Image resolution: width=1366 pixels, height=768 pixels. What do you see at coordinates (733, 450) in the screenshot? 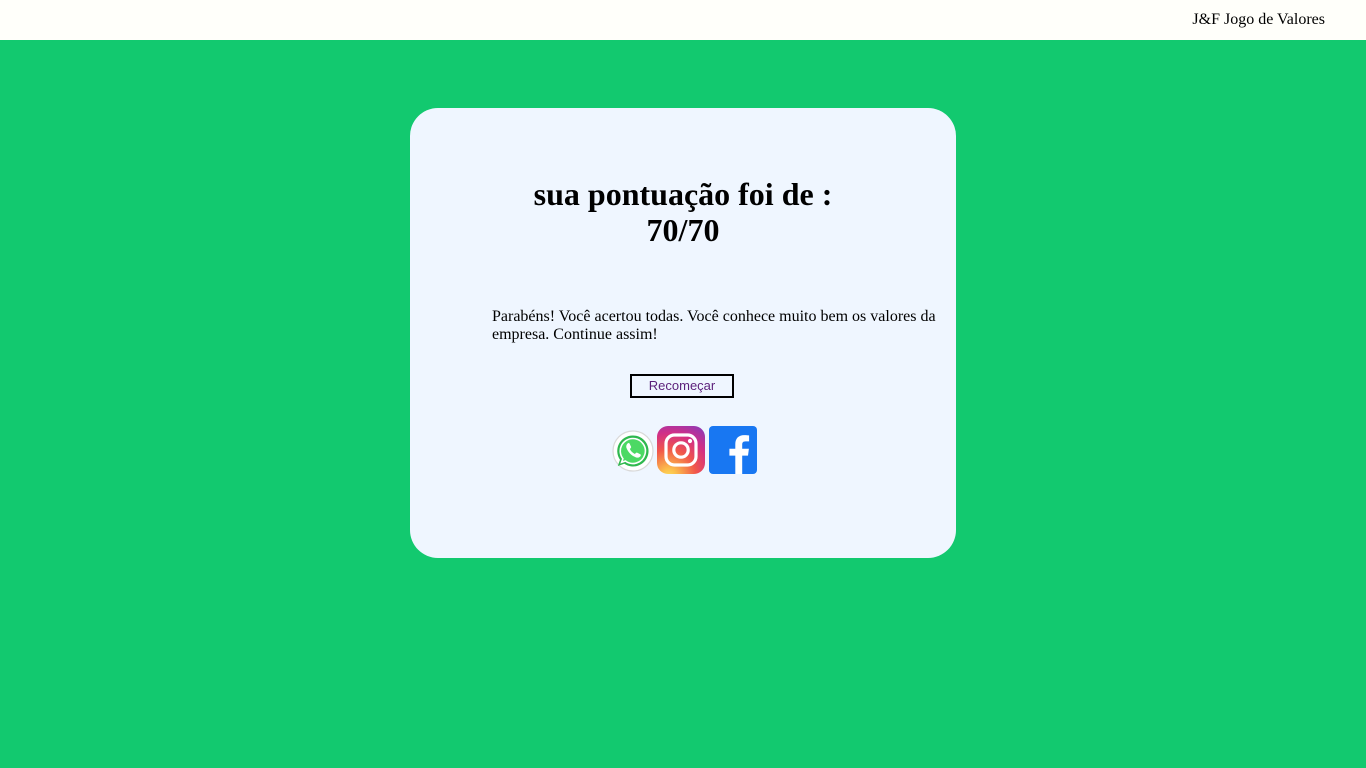
I see `facebook-icon` at bounding box center [733, 450].